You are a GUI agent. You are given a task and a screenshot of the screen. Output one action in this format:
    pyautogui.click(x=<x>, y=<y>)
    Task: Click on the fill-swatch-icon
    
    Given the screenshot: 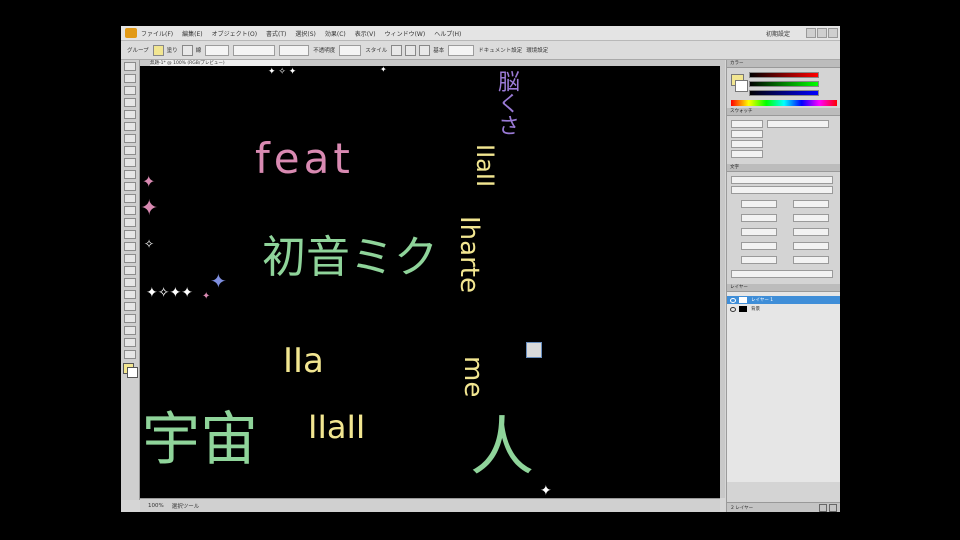 What is the action you would take?
    pyautogui.click(x=158, y=50)
    